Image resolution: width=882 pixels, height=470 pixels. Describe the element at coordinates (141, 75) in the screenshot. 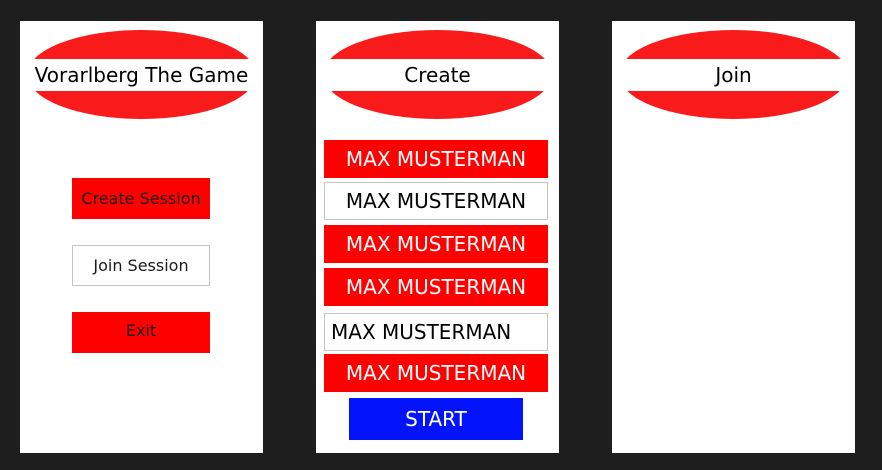

I see `app-title: Vorarlberg The Game` at that location.